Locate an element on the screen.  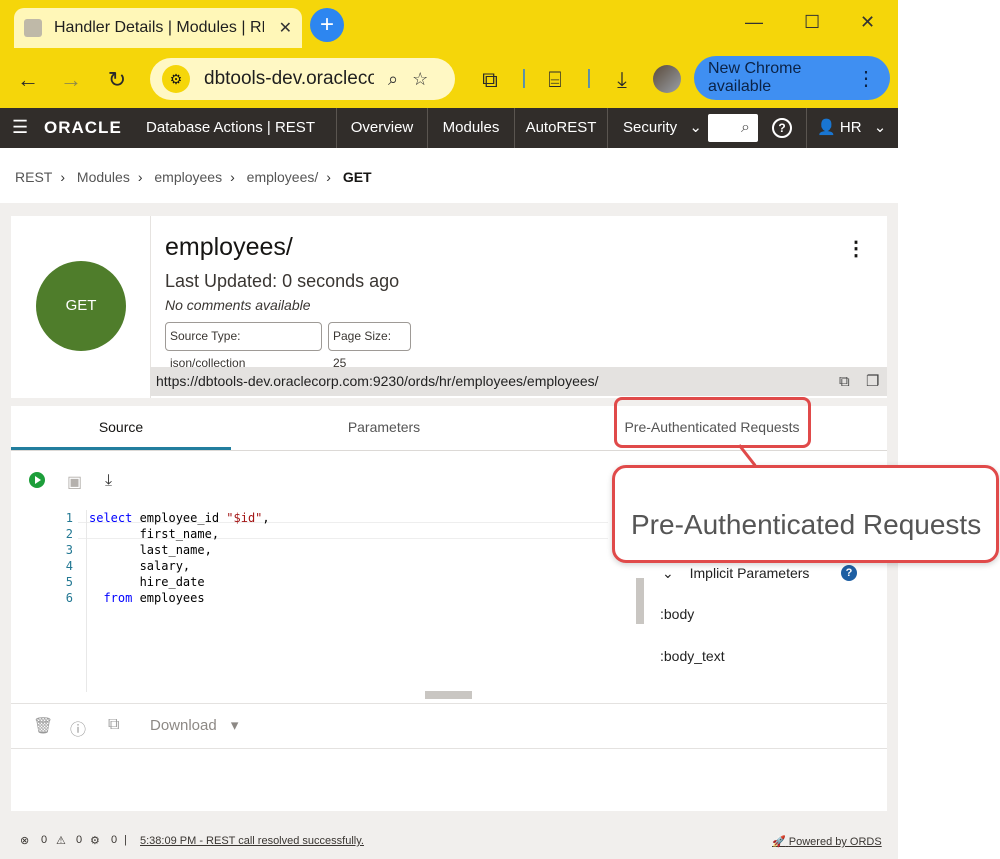
last-updated: Last Updated: 0 seconds ago is located at coordinates (282, 281).